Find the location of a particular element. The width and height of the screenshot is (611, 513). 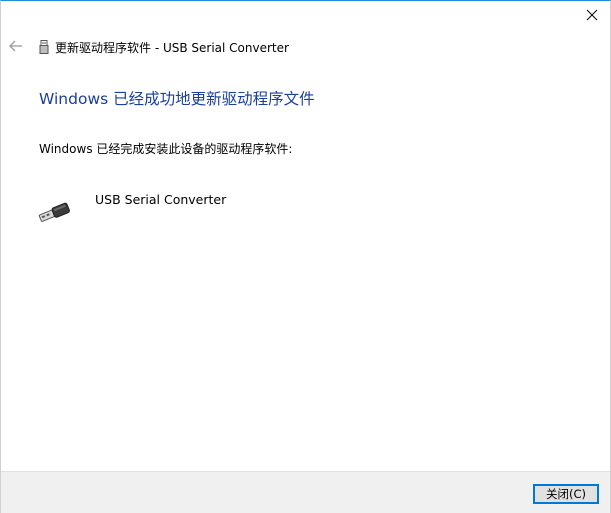

usb-device-icon is located at coordinates (44, 47).